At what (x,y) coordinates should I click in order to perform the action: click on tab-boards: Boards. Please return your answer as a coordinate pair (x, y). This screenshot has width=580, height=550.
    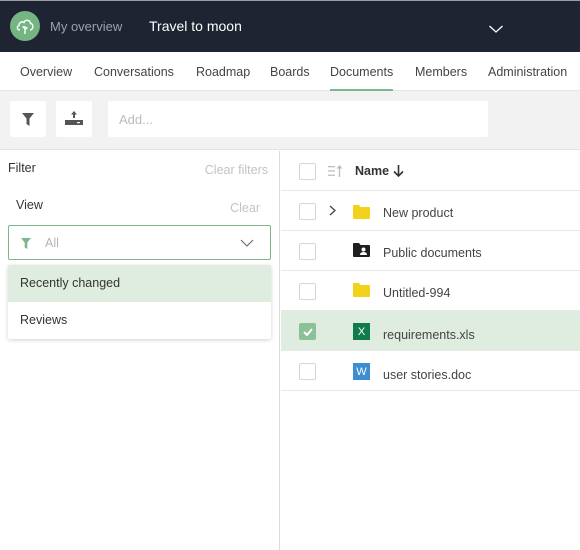
    Looking at the image, I should click on (290, 72).